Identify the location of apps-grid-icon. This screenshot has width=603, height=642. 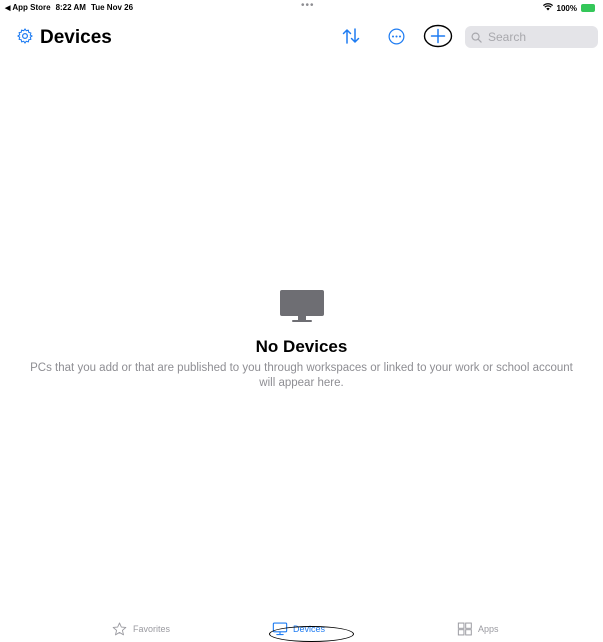
(464, 629).